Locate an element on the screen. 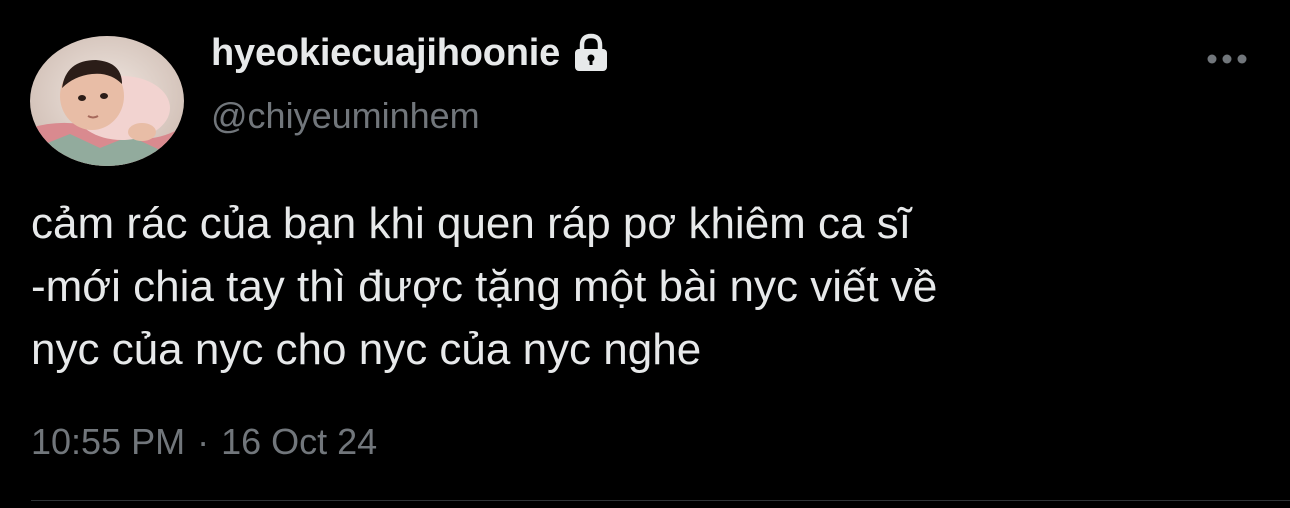 The image size is (1290, 508). tweet-date: 16 Oct 24 is located at coordinates (299, 442).